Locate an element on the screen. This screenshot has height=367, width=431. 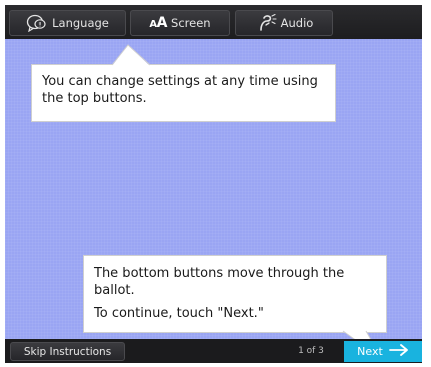
screen-button: AA Screen is located at coordinates (180, 23).